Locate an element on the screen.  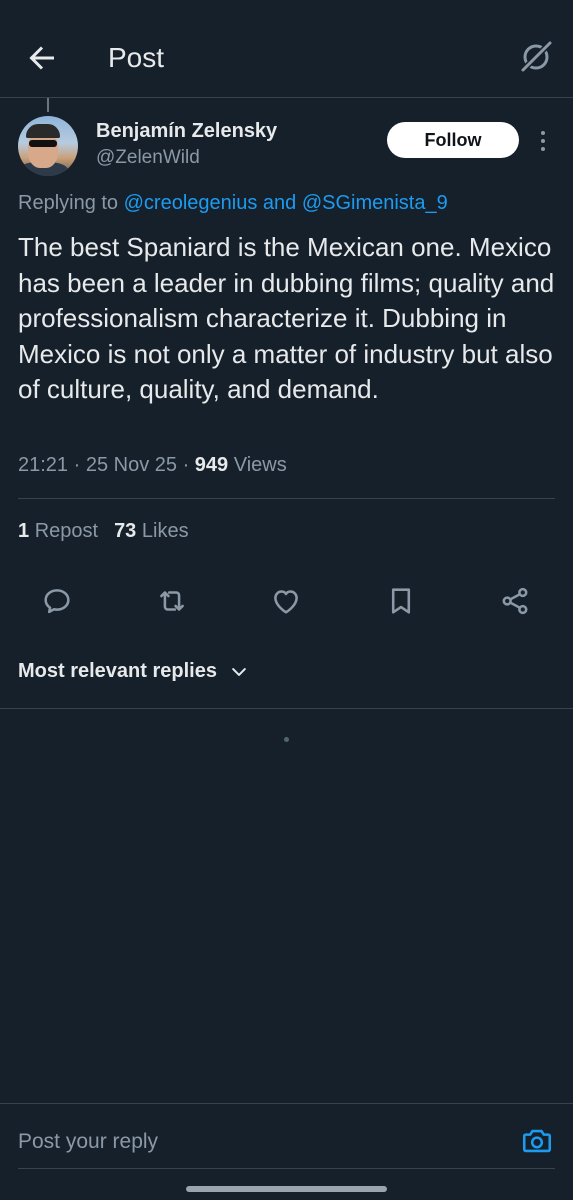
page-title: Post is located at coordinates (136, 57).